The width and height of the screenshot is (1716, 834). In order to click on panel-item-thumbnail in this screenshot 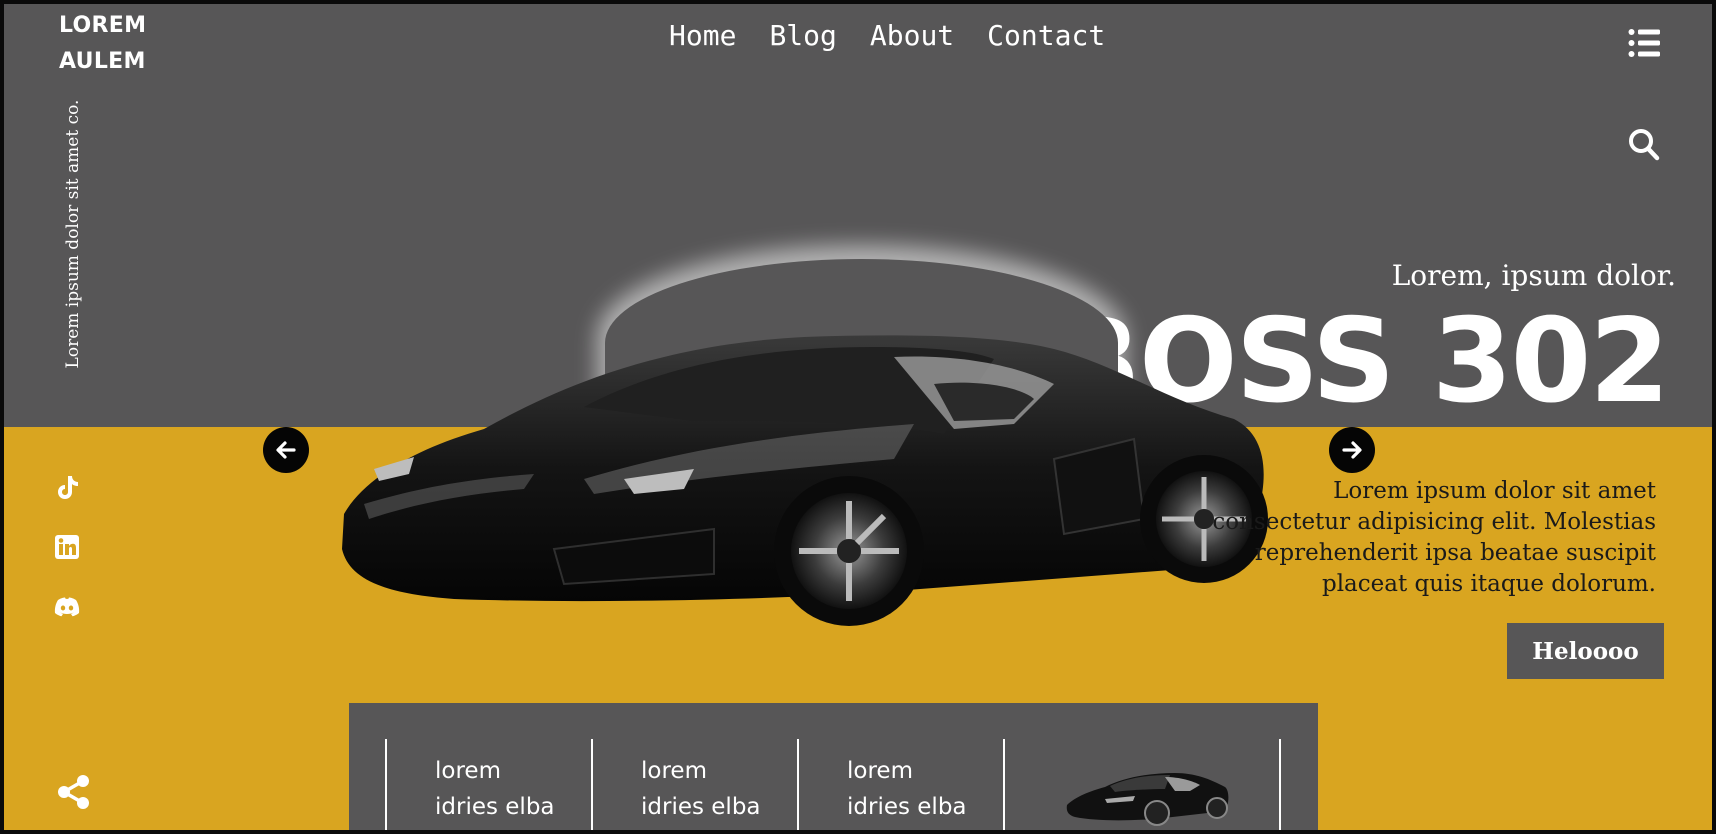, I will do `click(1142, 784)`.